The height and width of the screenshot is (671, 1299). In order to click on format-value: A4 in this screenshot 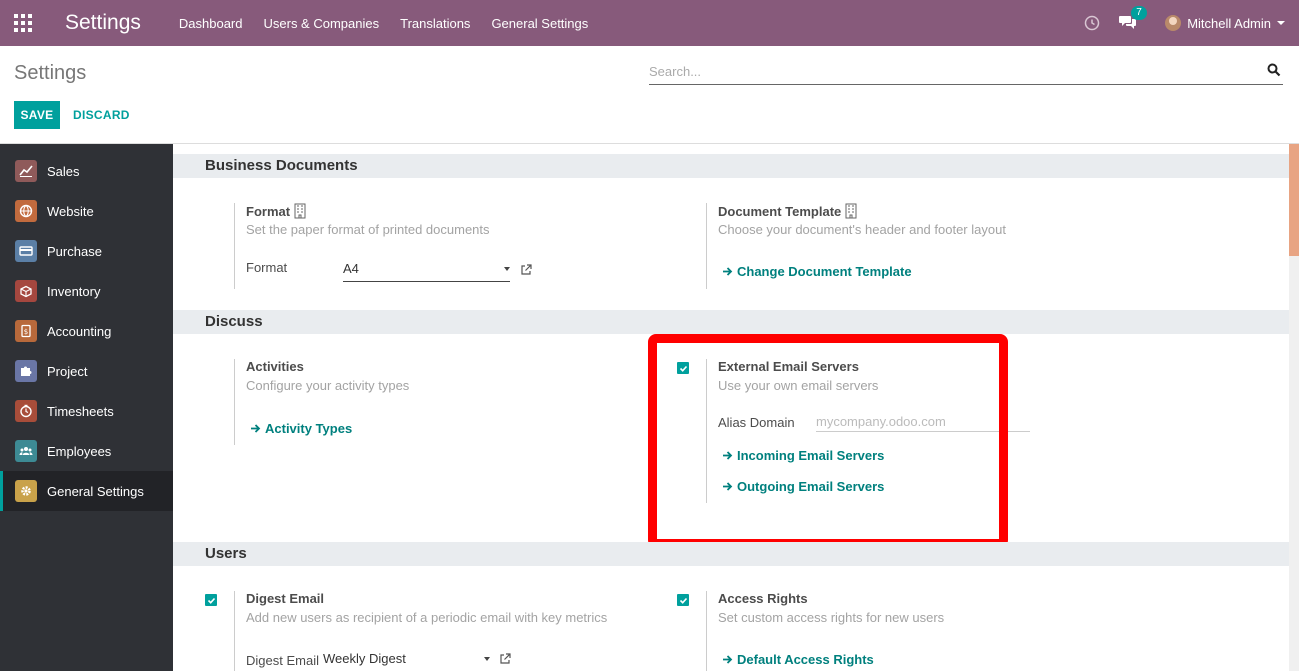, I will do `click(351, 268)`.